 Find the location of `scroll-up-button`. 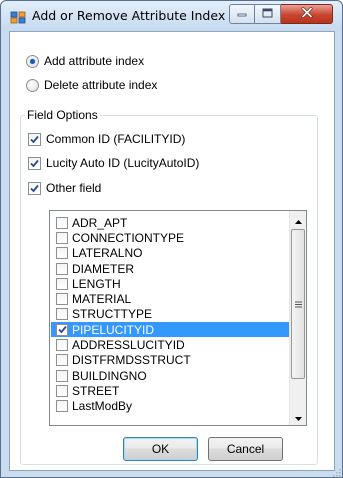

scroll-up-button is located at coordinates (298, 219).